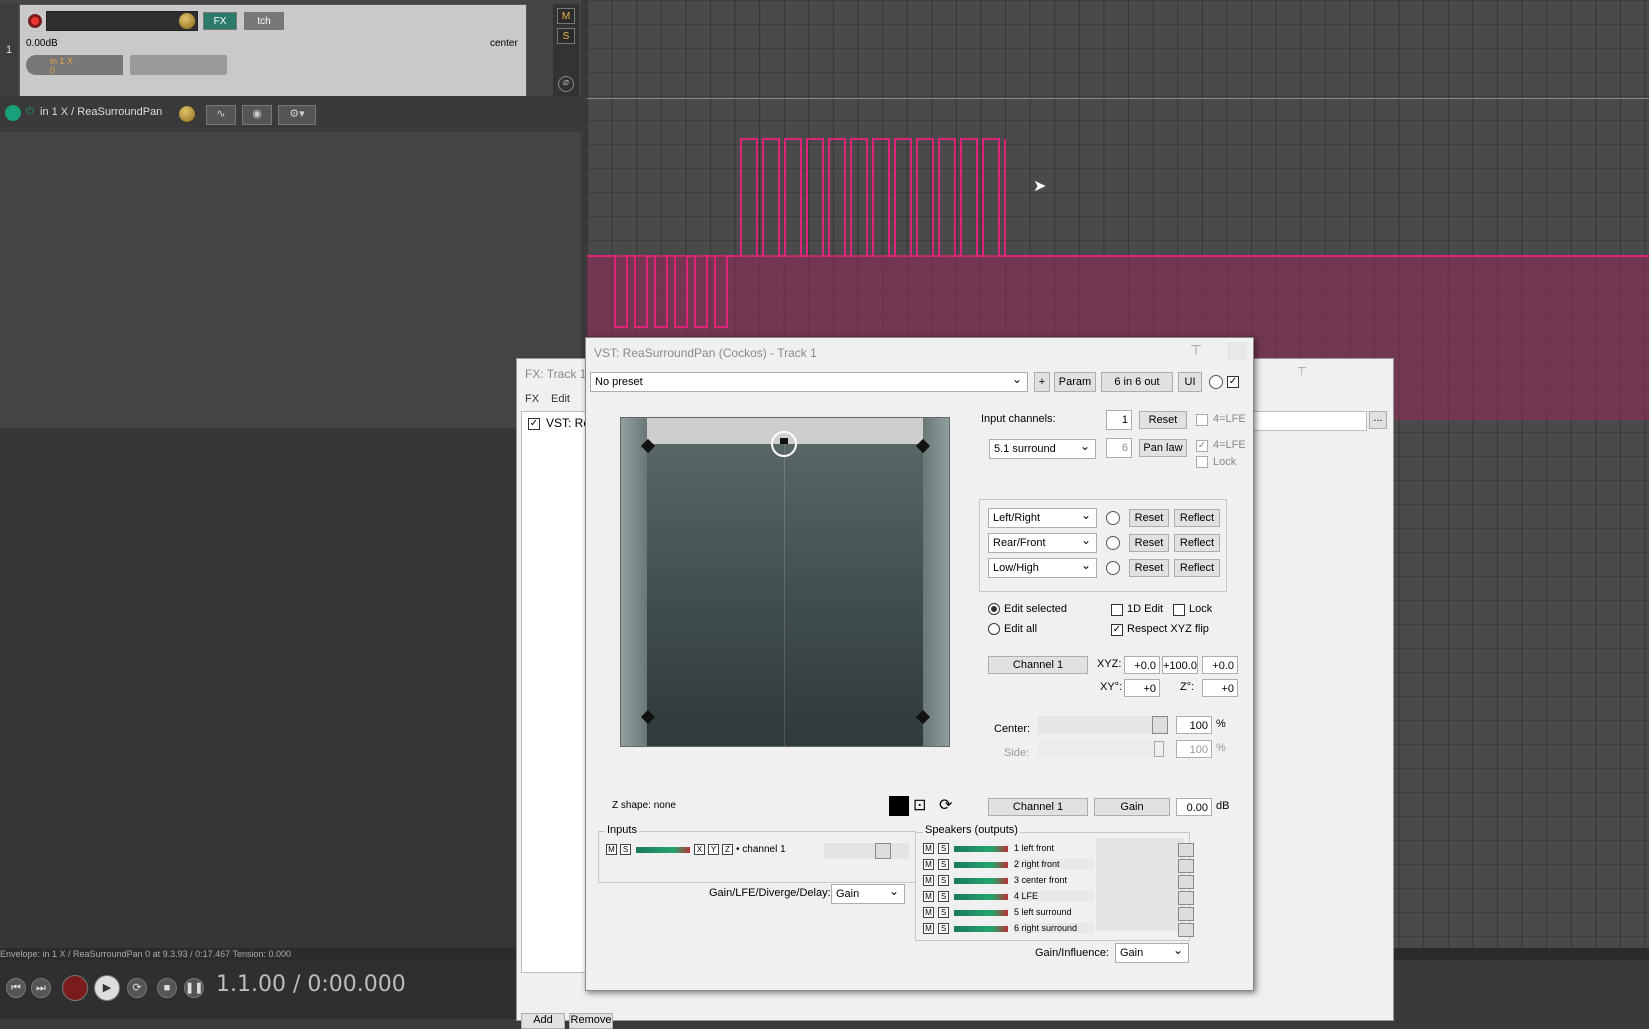 This screenshot has height=1029, width=1649. What do you see at coordinates (75, 988) in the screenshot?
I see `record-icon` at bounding box center [75, 988].